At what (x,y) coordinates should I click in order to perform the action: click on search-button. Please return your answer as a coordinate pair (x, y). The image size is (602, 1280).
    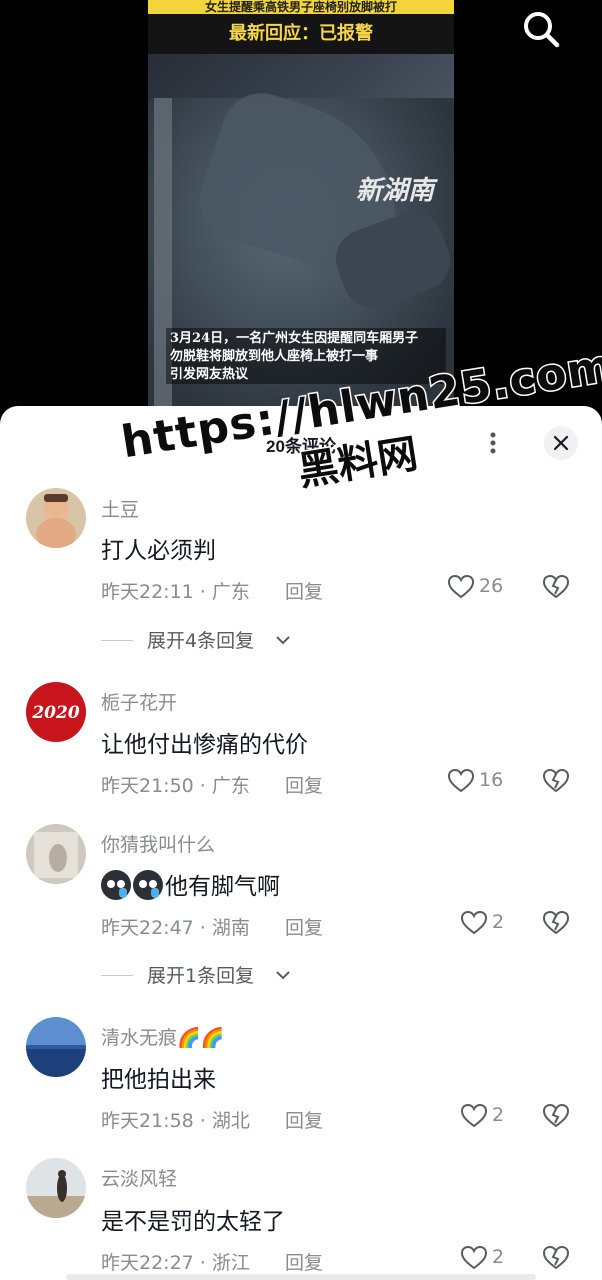
    Looking at the image, I should click on (542, 30).